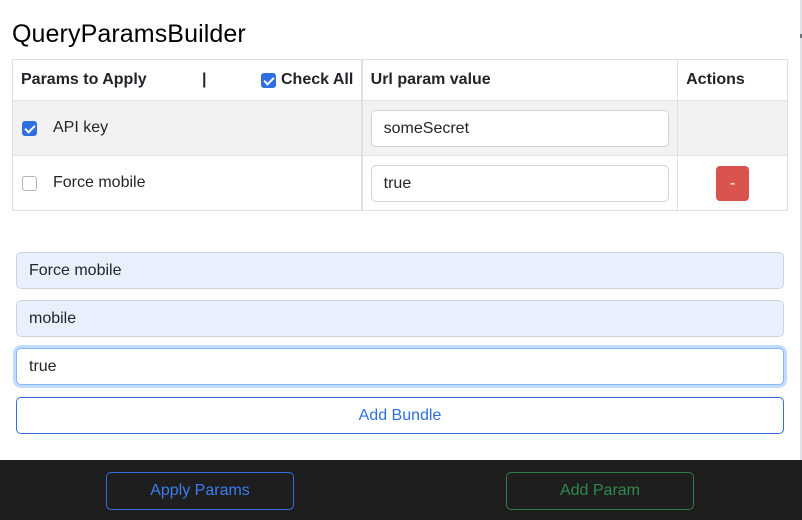  Describe the element at coordinates (187, 80) in the screenshot. I see `params-header: Params to Apply | Check All` at that location.